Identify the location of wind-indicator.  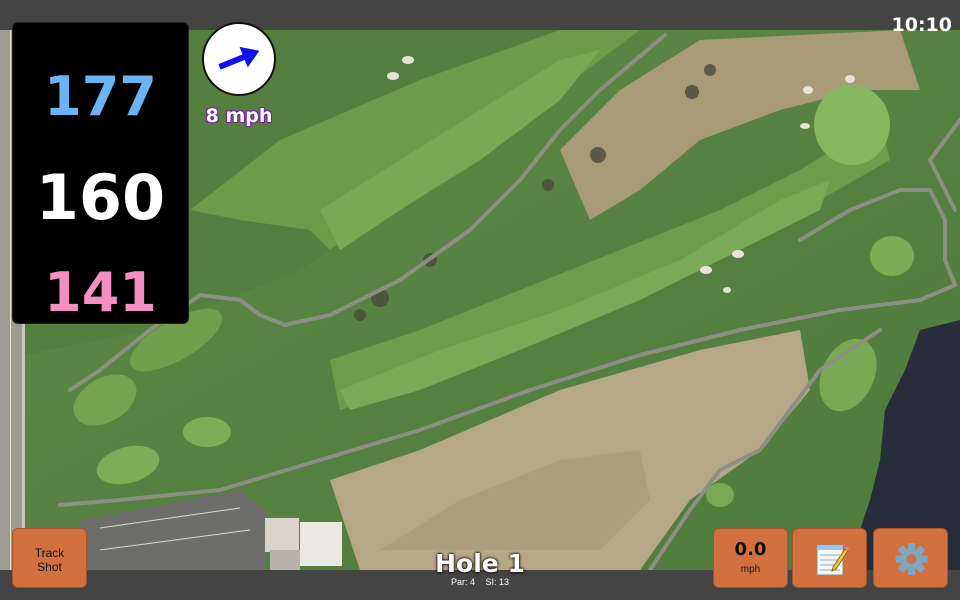
(239, 59).